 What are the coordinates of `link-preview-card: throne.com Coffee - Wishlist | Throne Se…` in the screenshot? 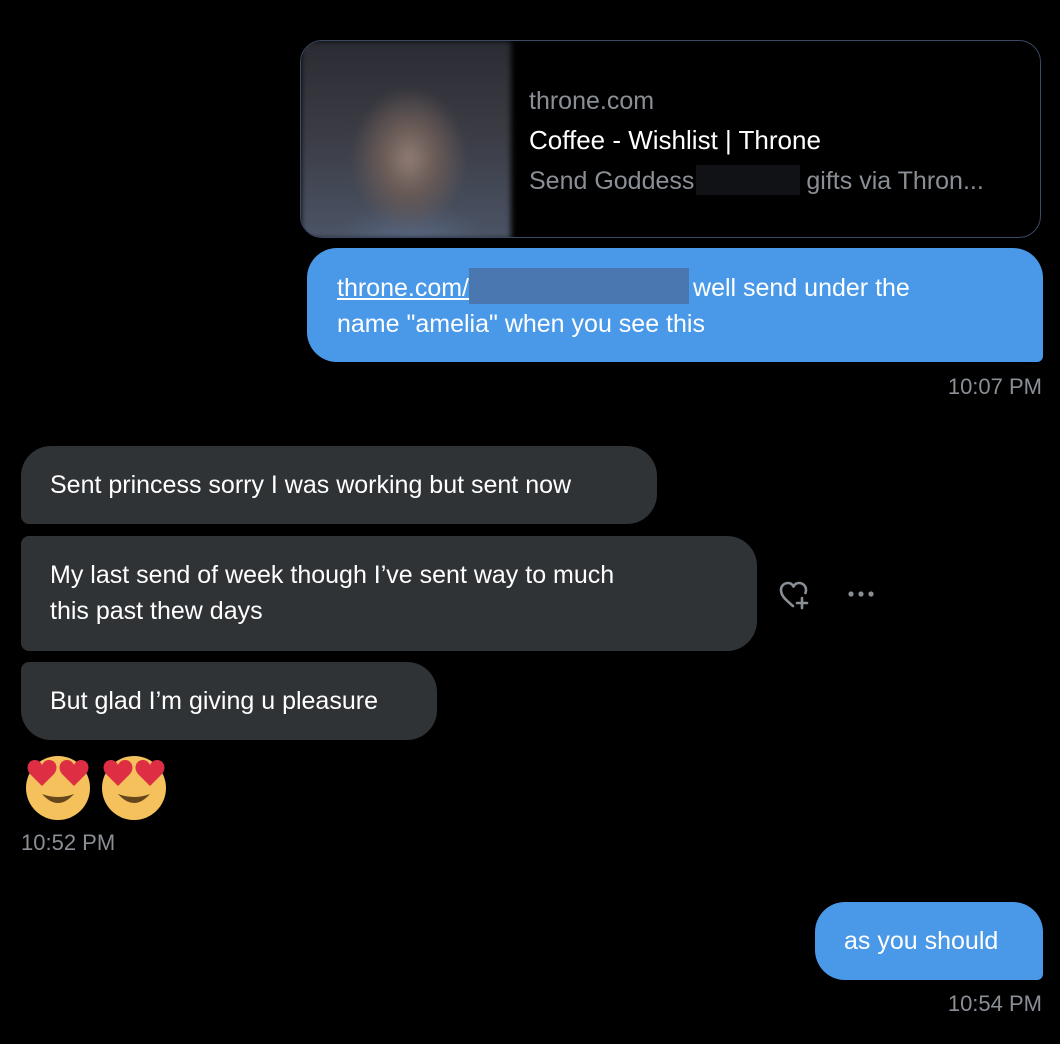 It's located at (670, 139).